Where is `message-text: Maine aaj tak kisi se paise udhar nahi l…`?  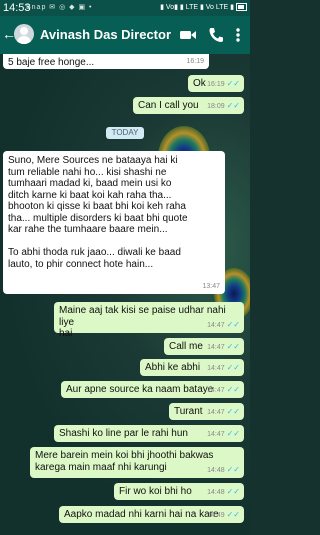 message-text: Maine aaj tak kisi se paise udhar nahi l… is located at coordinates (142, 322).